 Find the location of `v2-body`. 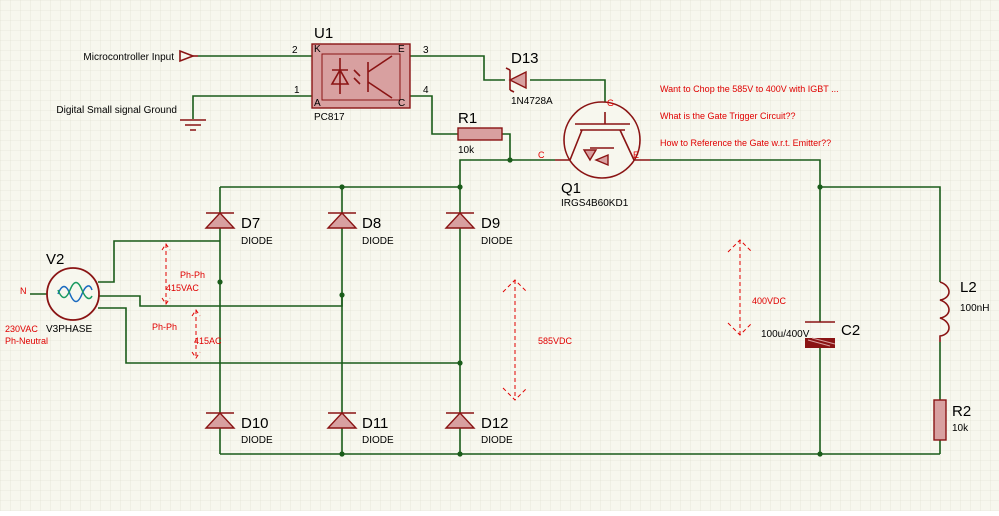

v2-body is located at coordinates (73, 294).